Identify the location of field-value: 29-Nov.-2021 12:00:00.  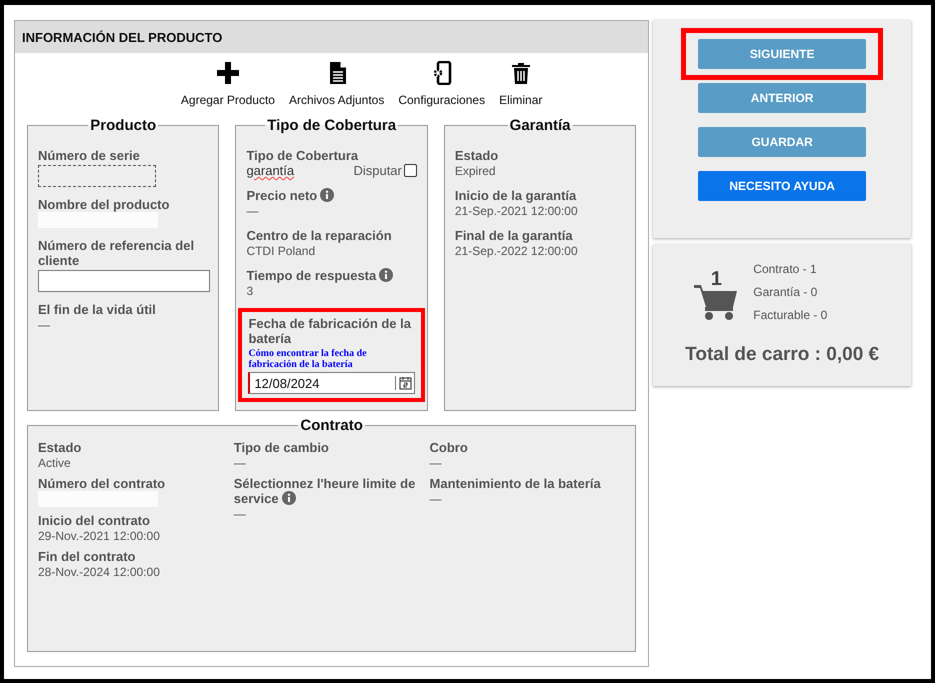
(99, 536).